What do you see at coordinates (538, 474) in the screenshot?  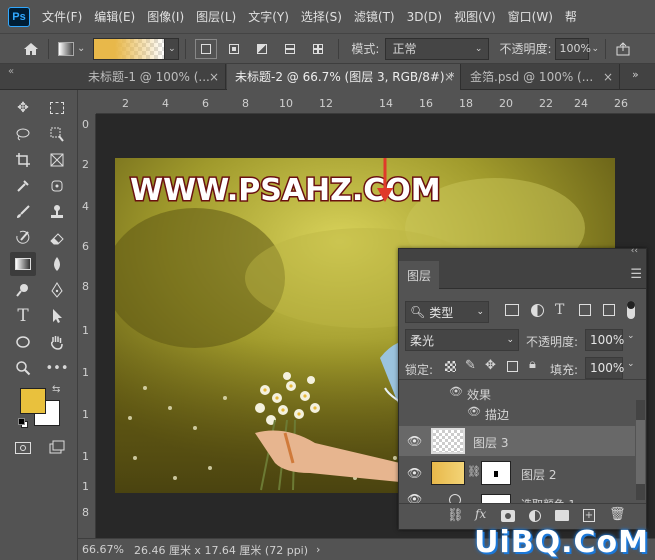 I see `layer-name: 图层 2` at bounding box center [538, 474].